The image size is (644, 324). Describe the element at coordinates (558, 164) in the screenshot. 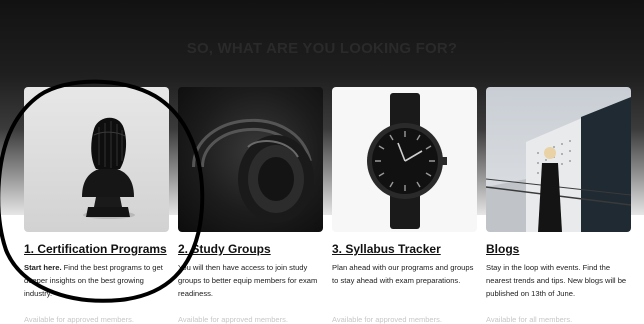

I see `woman-photo-icon` at that location.